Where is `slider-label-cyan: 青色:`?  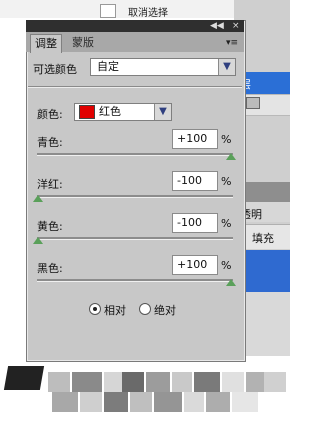 slider-label-cyan: 青色: is located at coordinates (50, 142).